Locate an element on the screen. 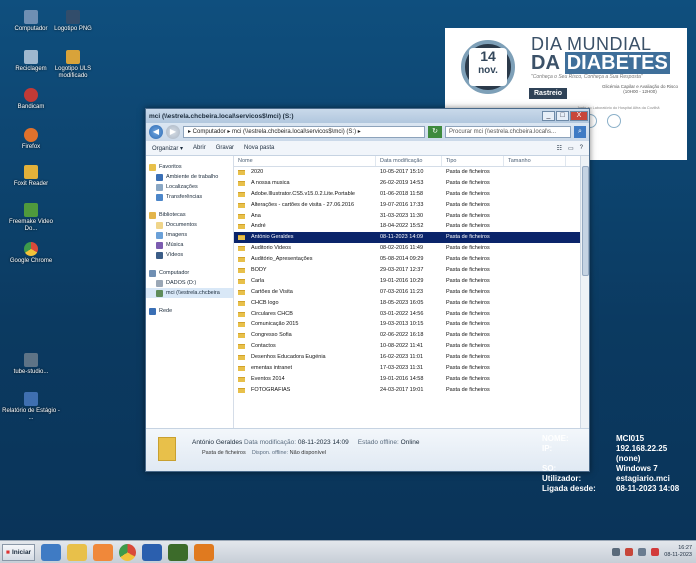 This screenshot has width=696, height=563. nav-desktop: Ambiente de trabalho is located at coordinates (189, 177).